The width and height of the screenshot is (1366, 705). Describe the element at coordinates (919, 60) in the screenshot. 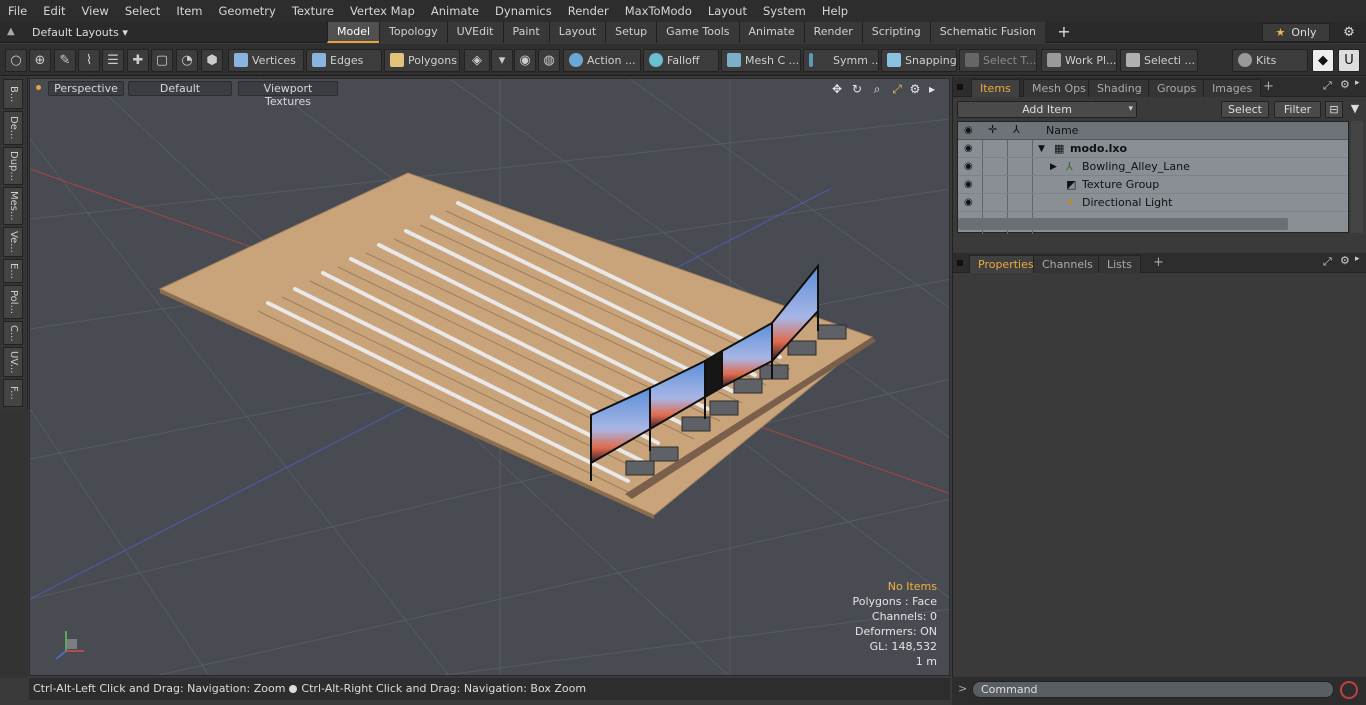

I see `snapping-button: Snapping` at that location.